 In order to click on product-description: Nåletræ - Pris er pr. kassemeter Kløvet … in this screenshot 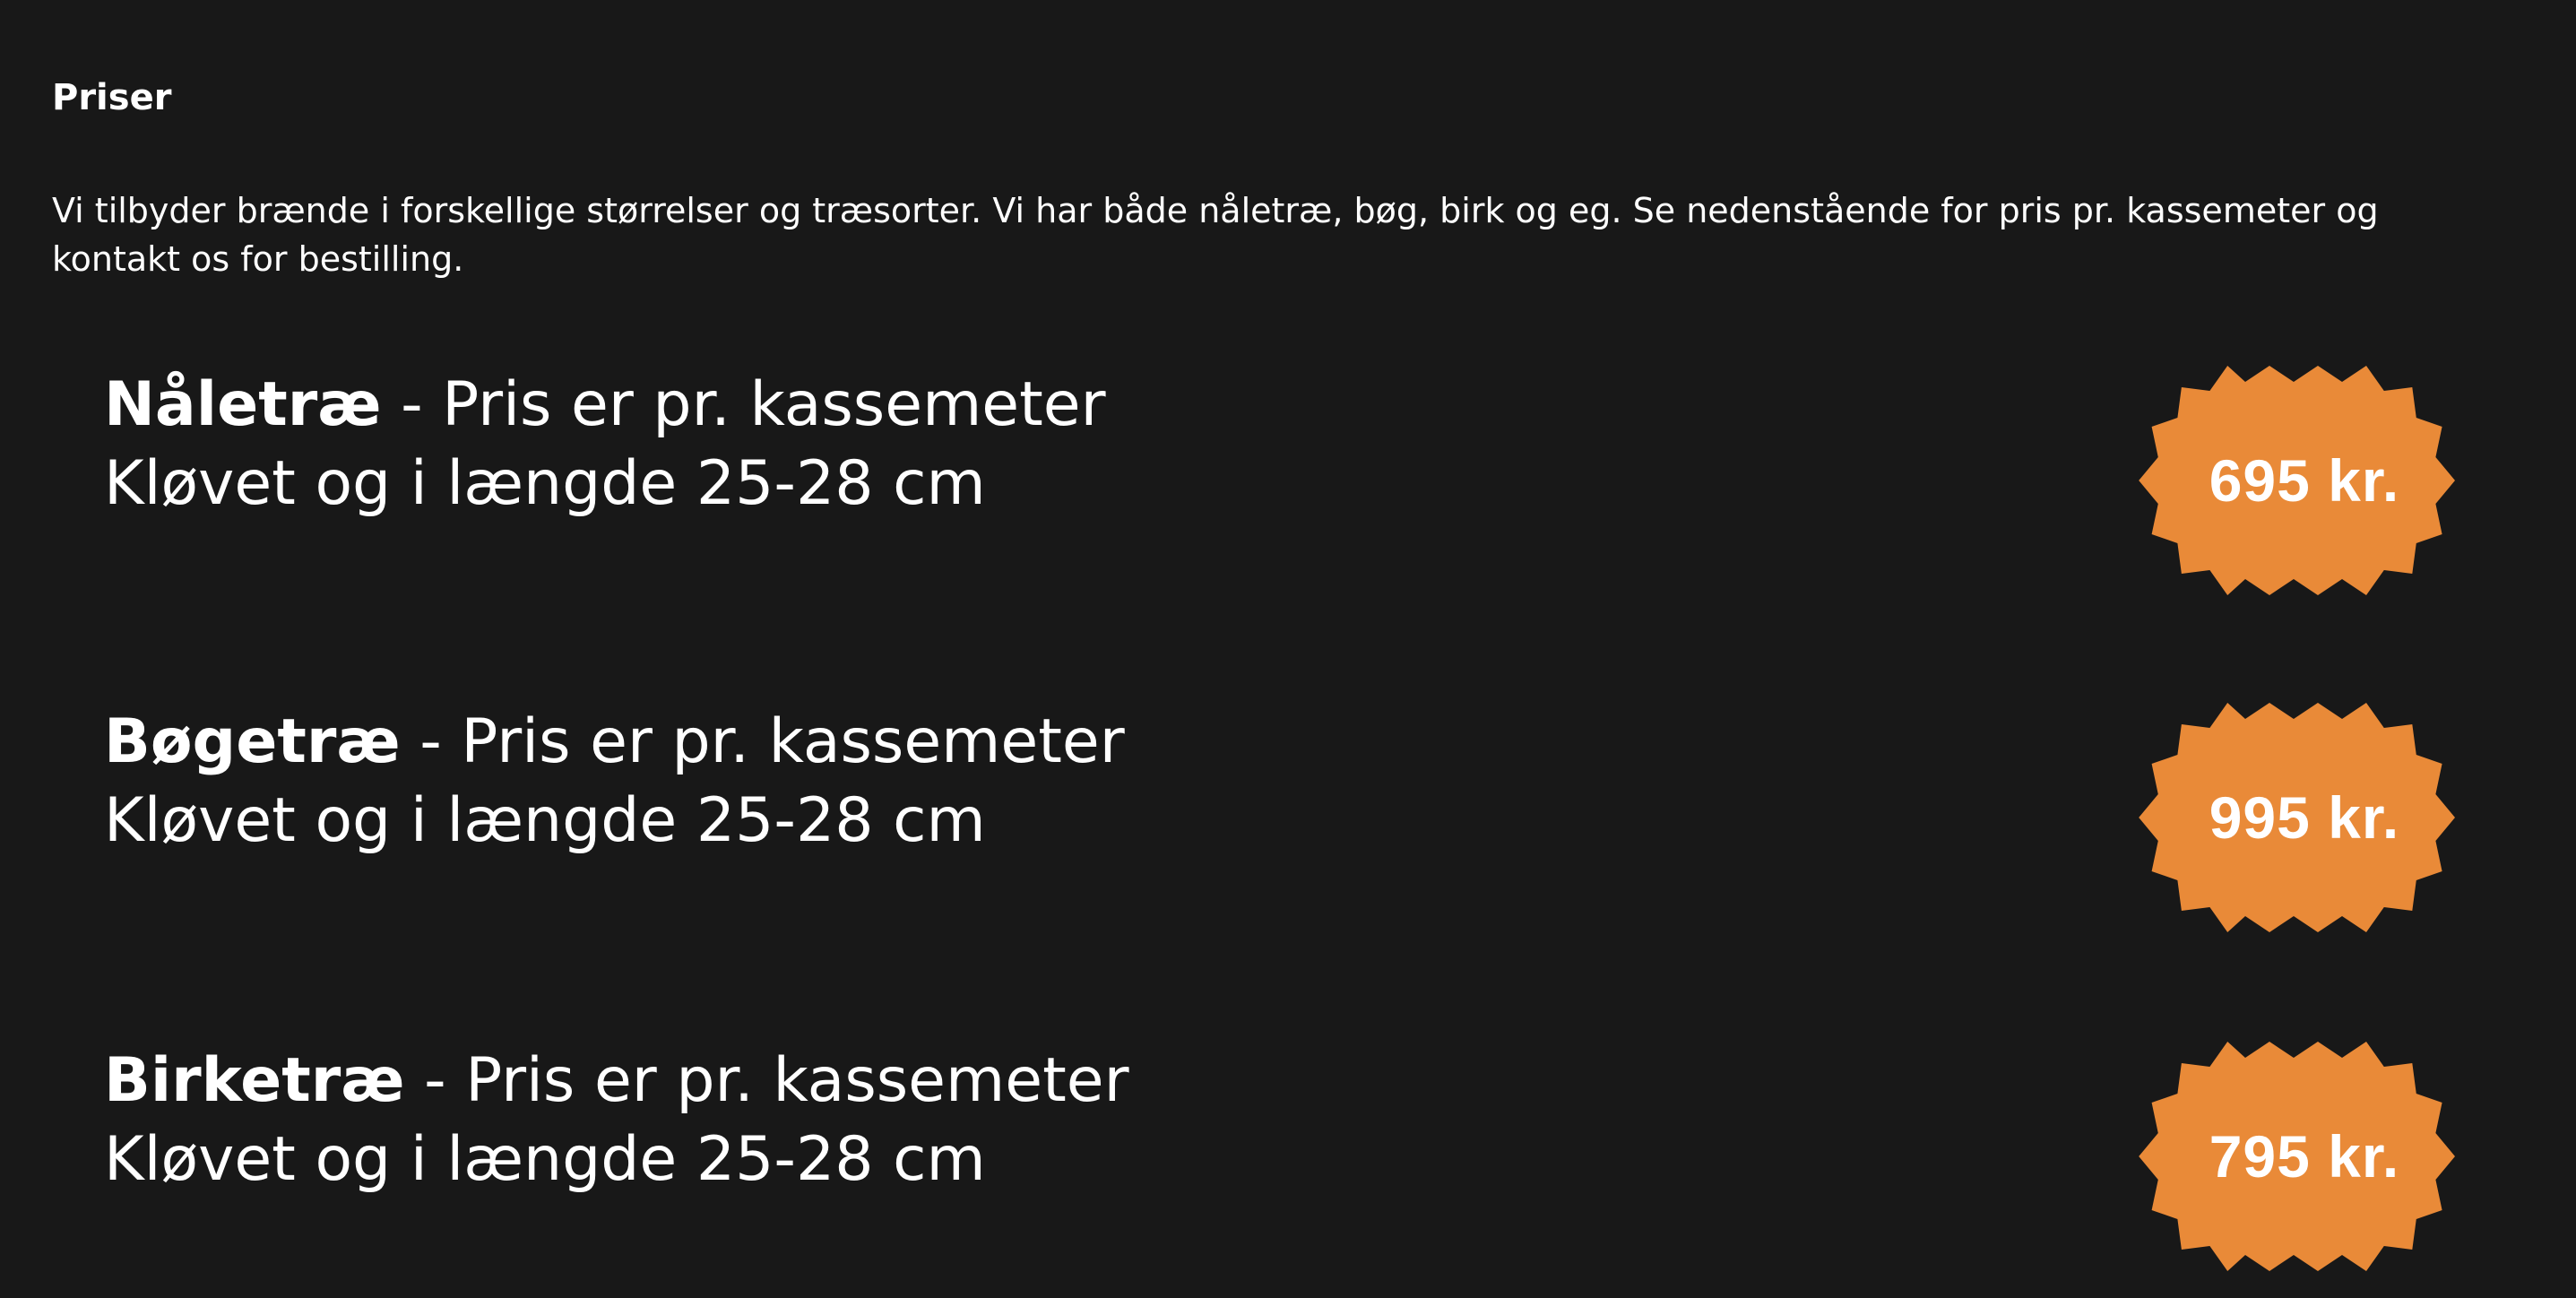, I will do `click(955, 445)`.